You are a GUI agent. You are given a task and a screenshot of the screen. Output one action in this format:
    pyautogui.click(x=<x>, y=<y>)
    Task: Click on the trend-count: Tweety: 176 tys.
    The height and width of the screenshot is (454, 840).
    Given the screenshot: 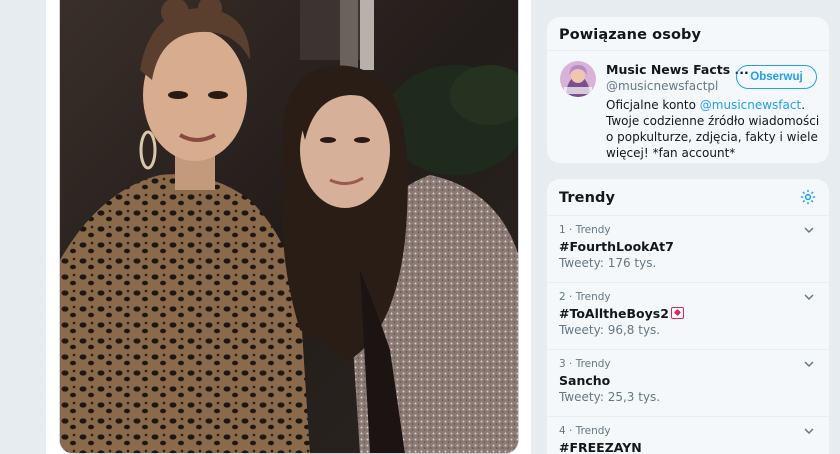 What is the action you would take?
    pyautogui.click(x=608, y=263)
    